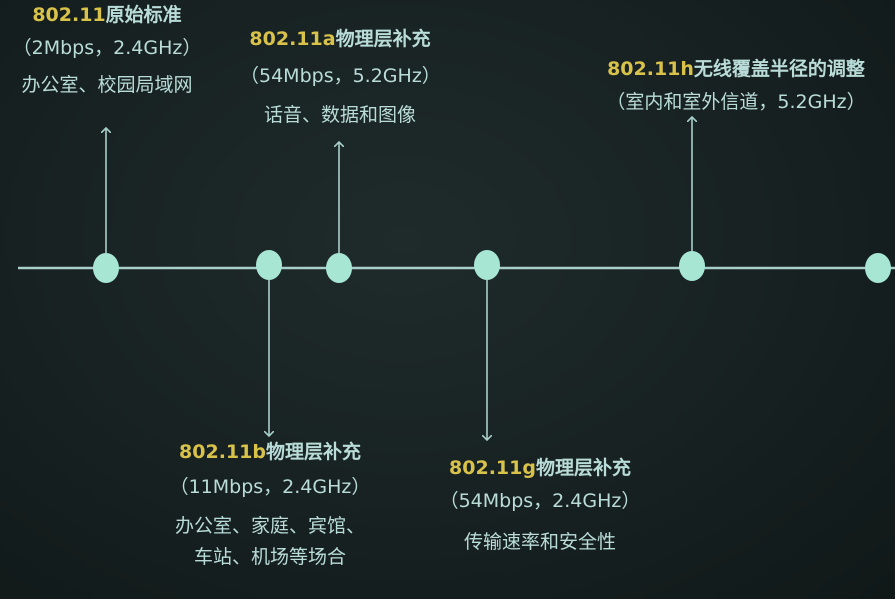 This screenshot has height=599, width=895. I want to click on event-heading-80211b: 物理层补充, so click(313, 452).